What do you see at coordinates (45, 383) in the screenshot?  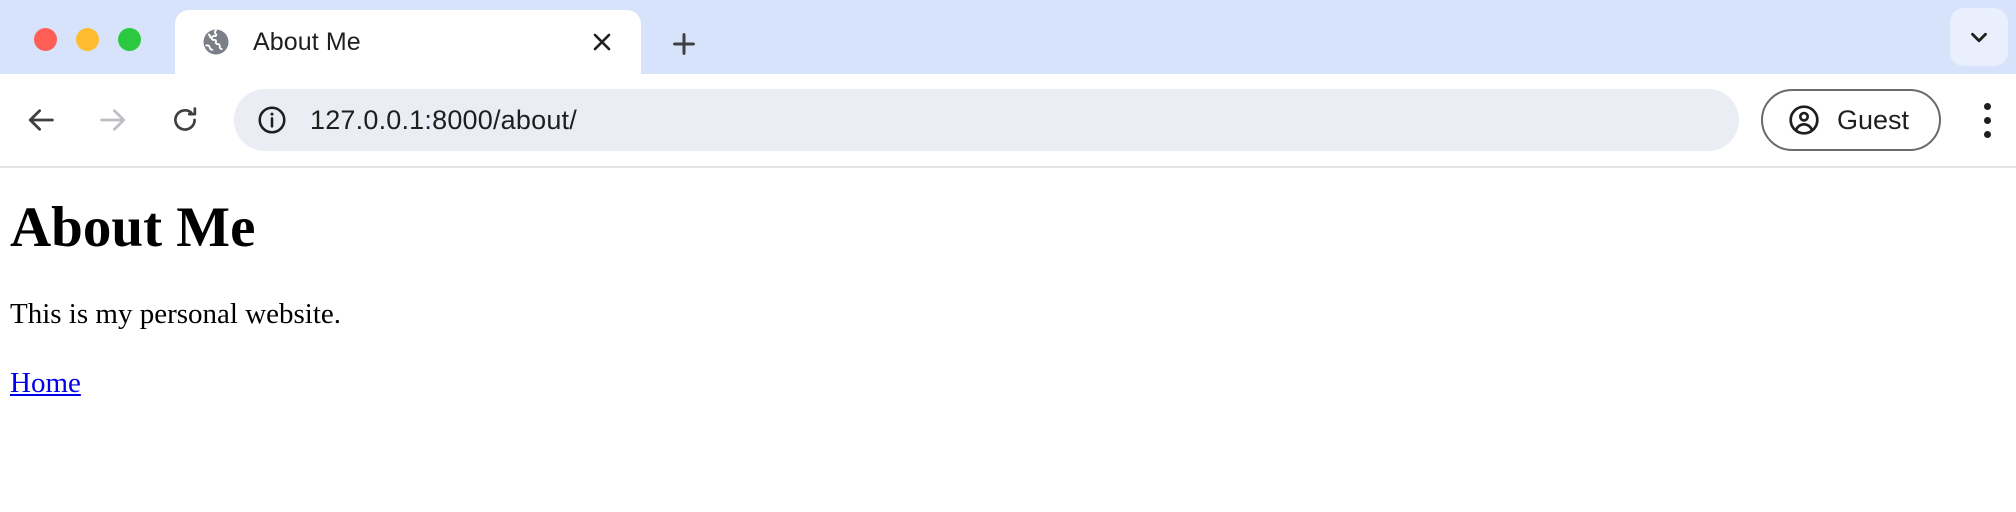 I see `home-link: Home` at bounding box center [45, 383].